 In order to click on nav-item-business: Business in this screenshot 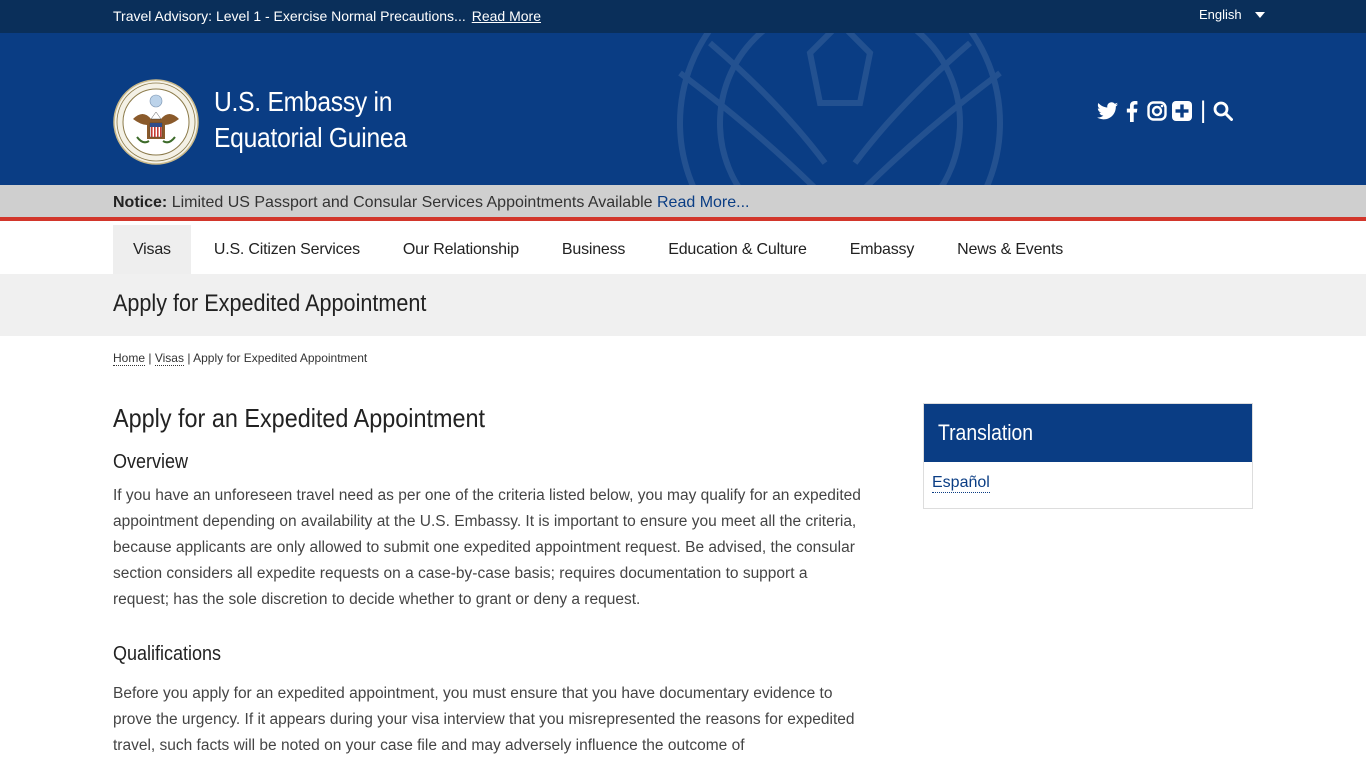, I will do `click(593, 249)`.